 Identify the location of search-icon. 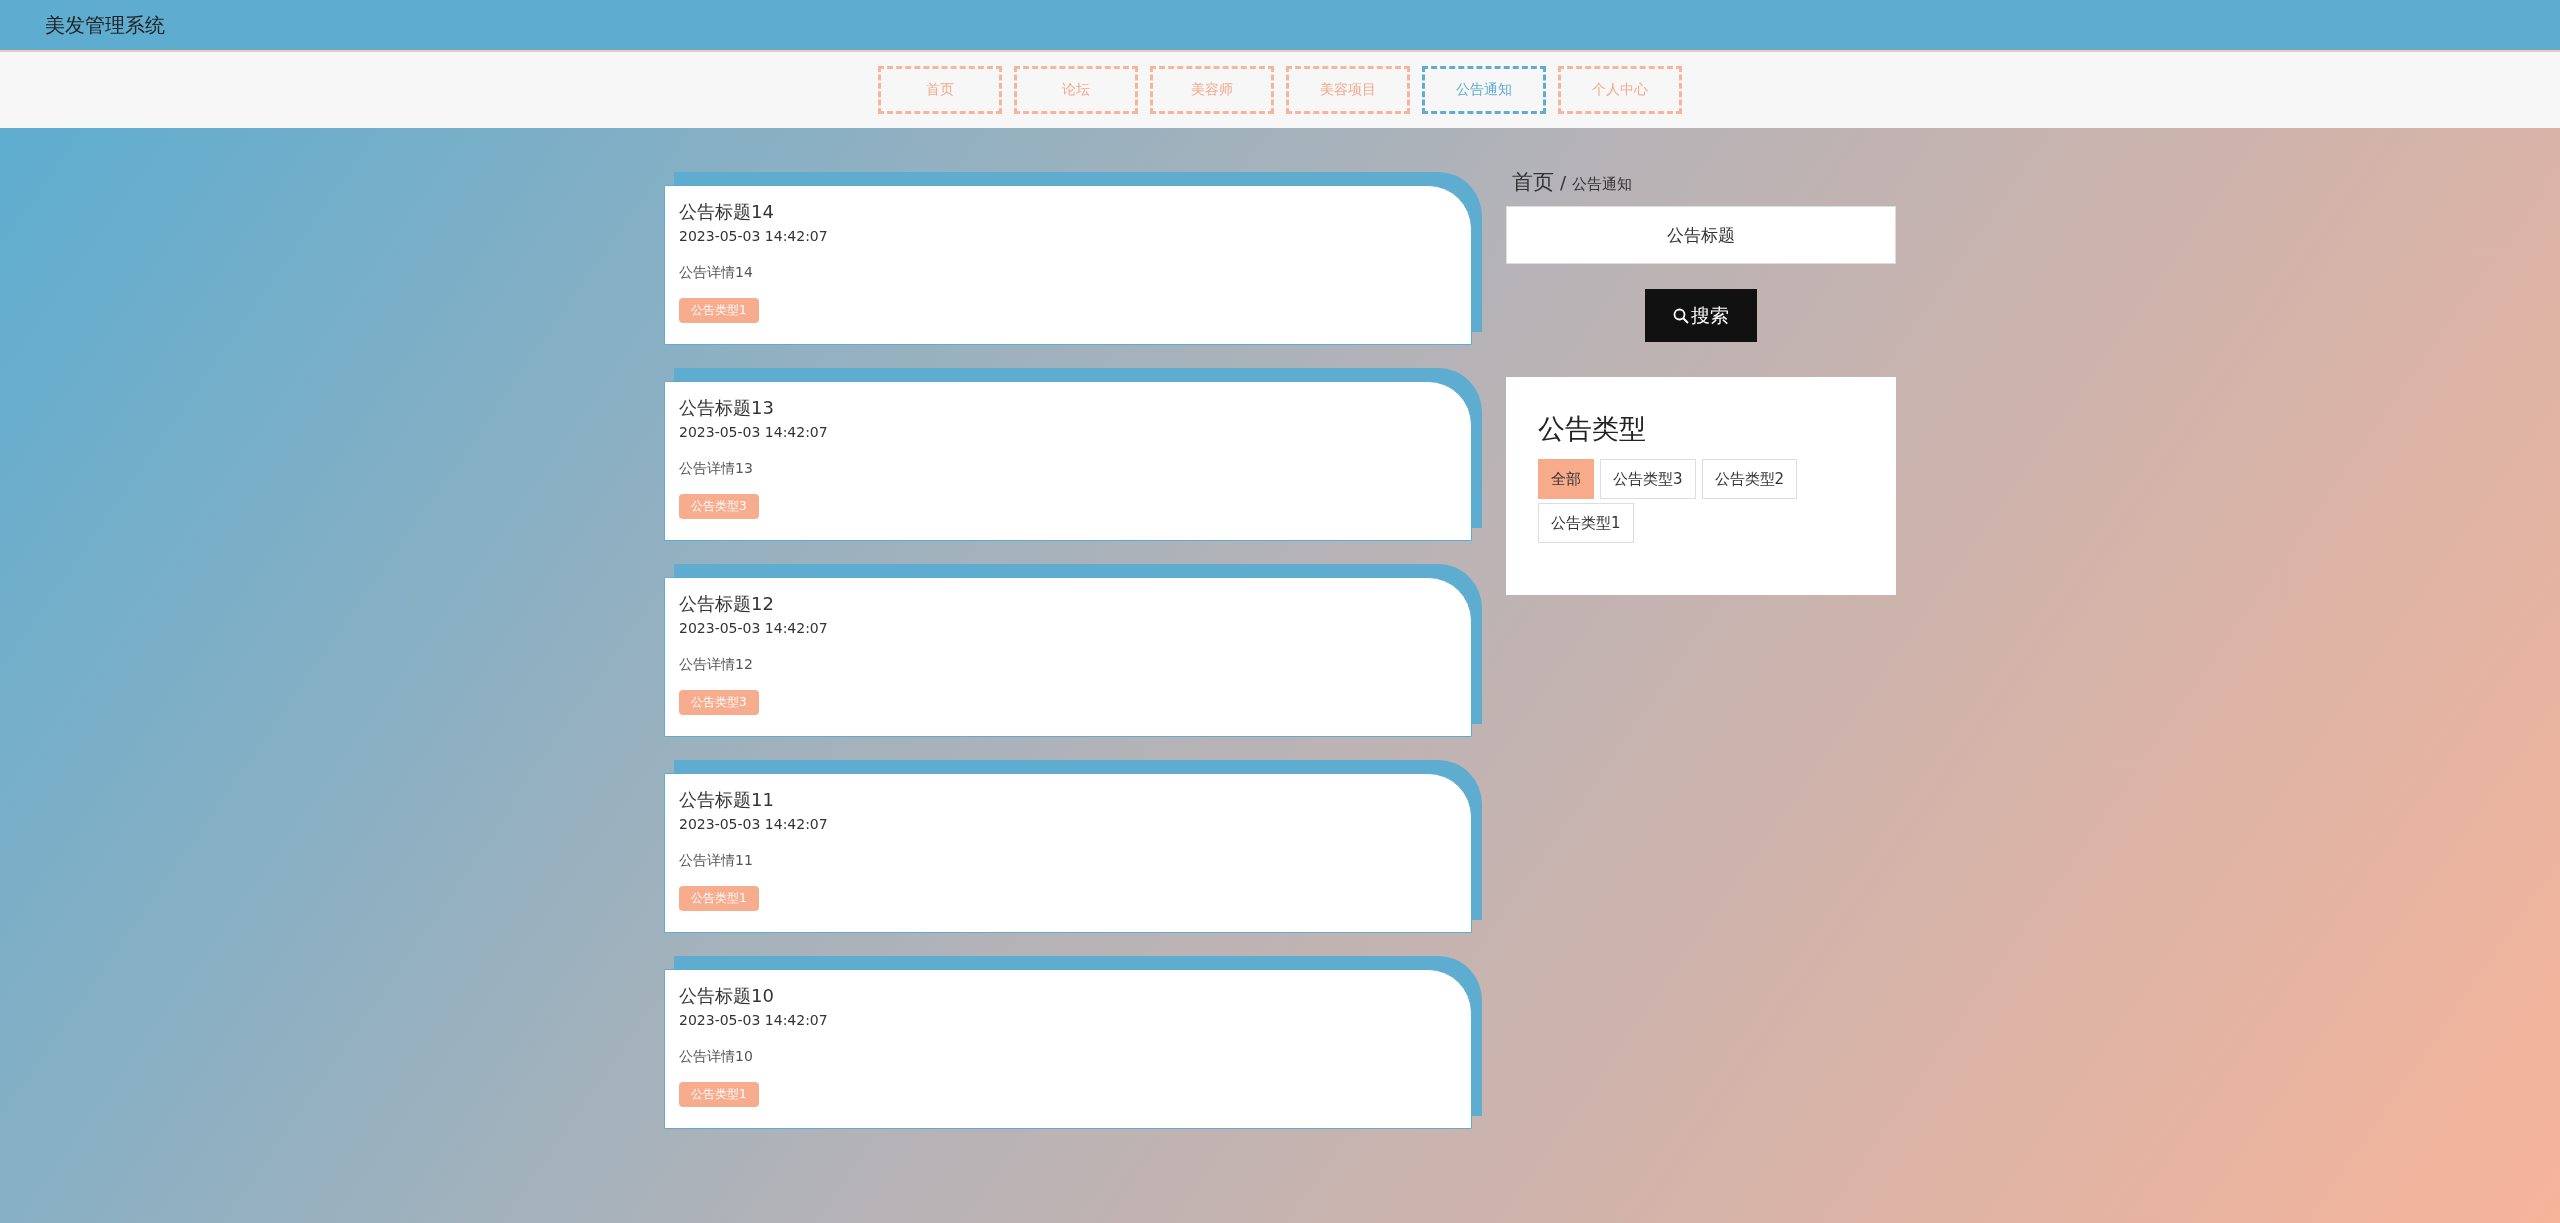
(1681, 315).